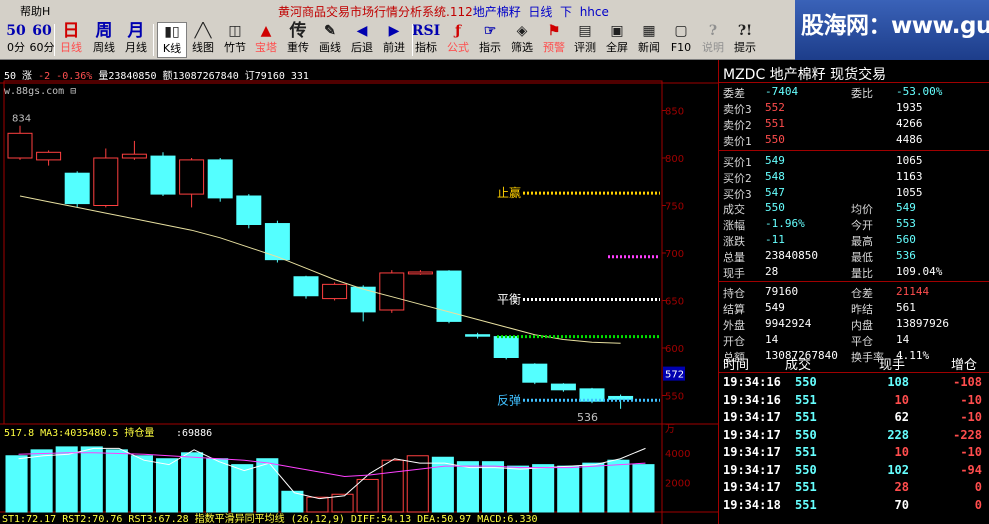  I want to click on indicate-button: ☞ 指示, so click(490, 40).